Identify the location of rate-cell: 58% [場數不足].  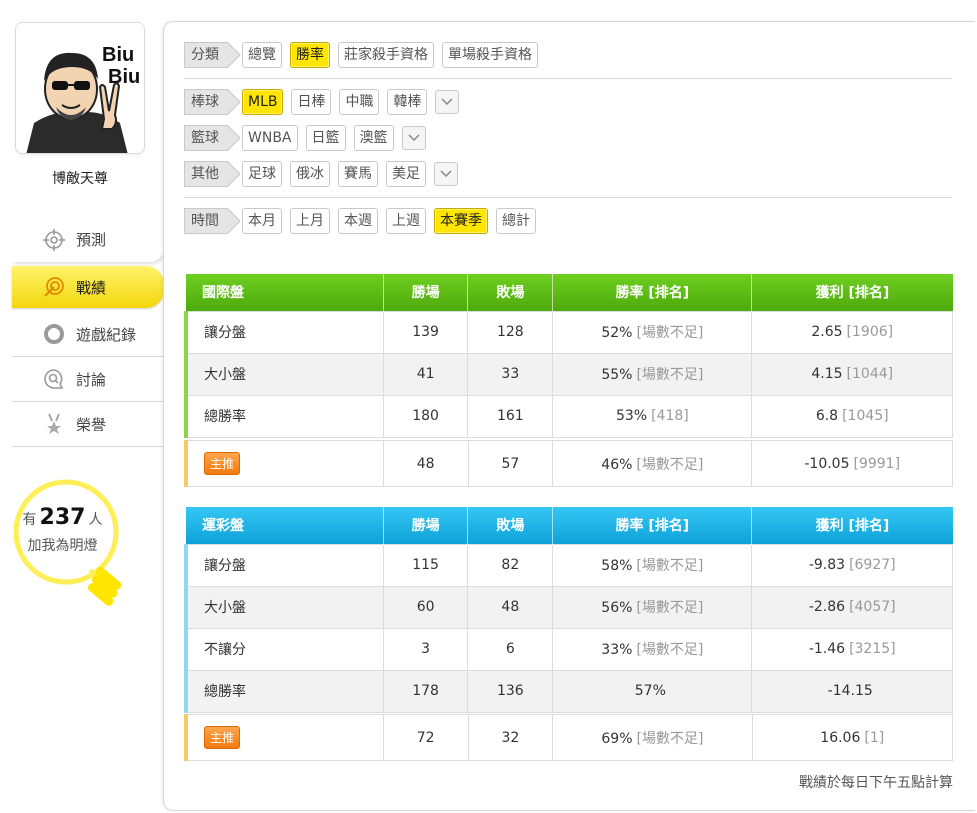
(652, 565).